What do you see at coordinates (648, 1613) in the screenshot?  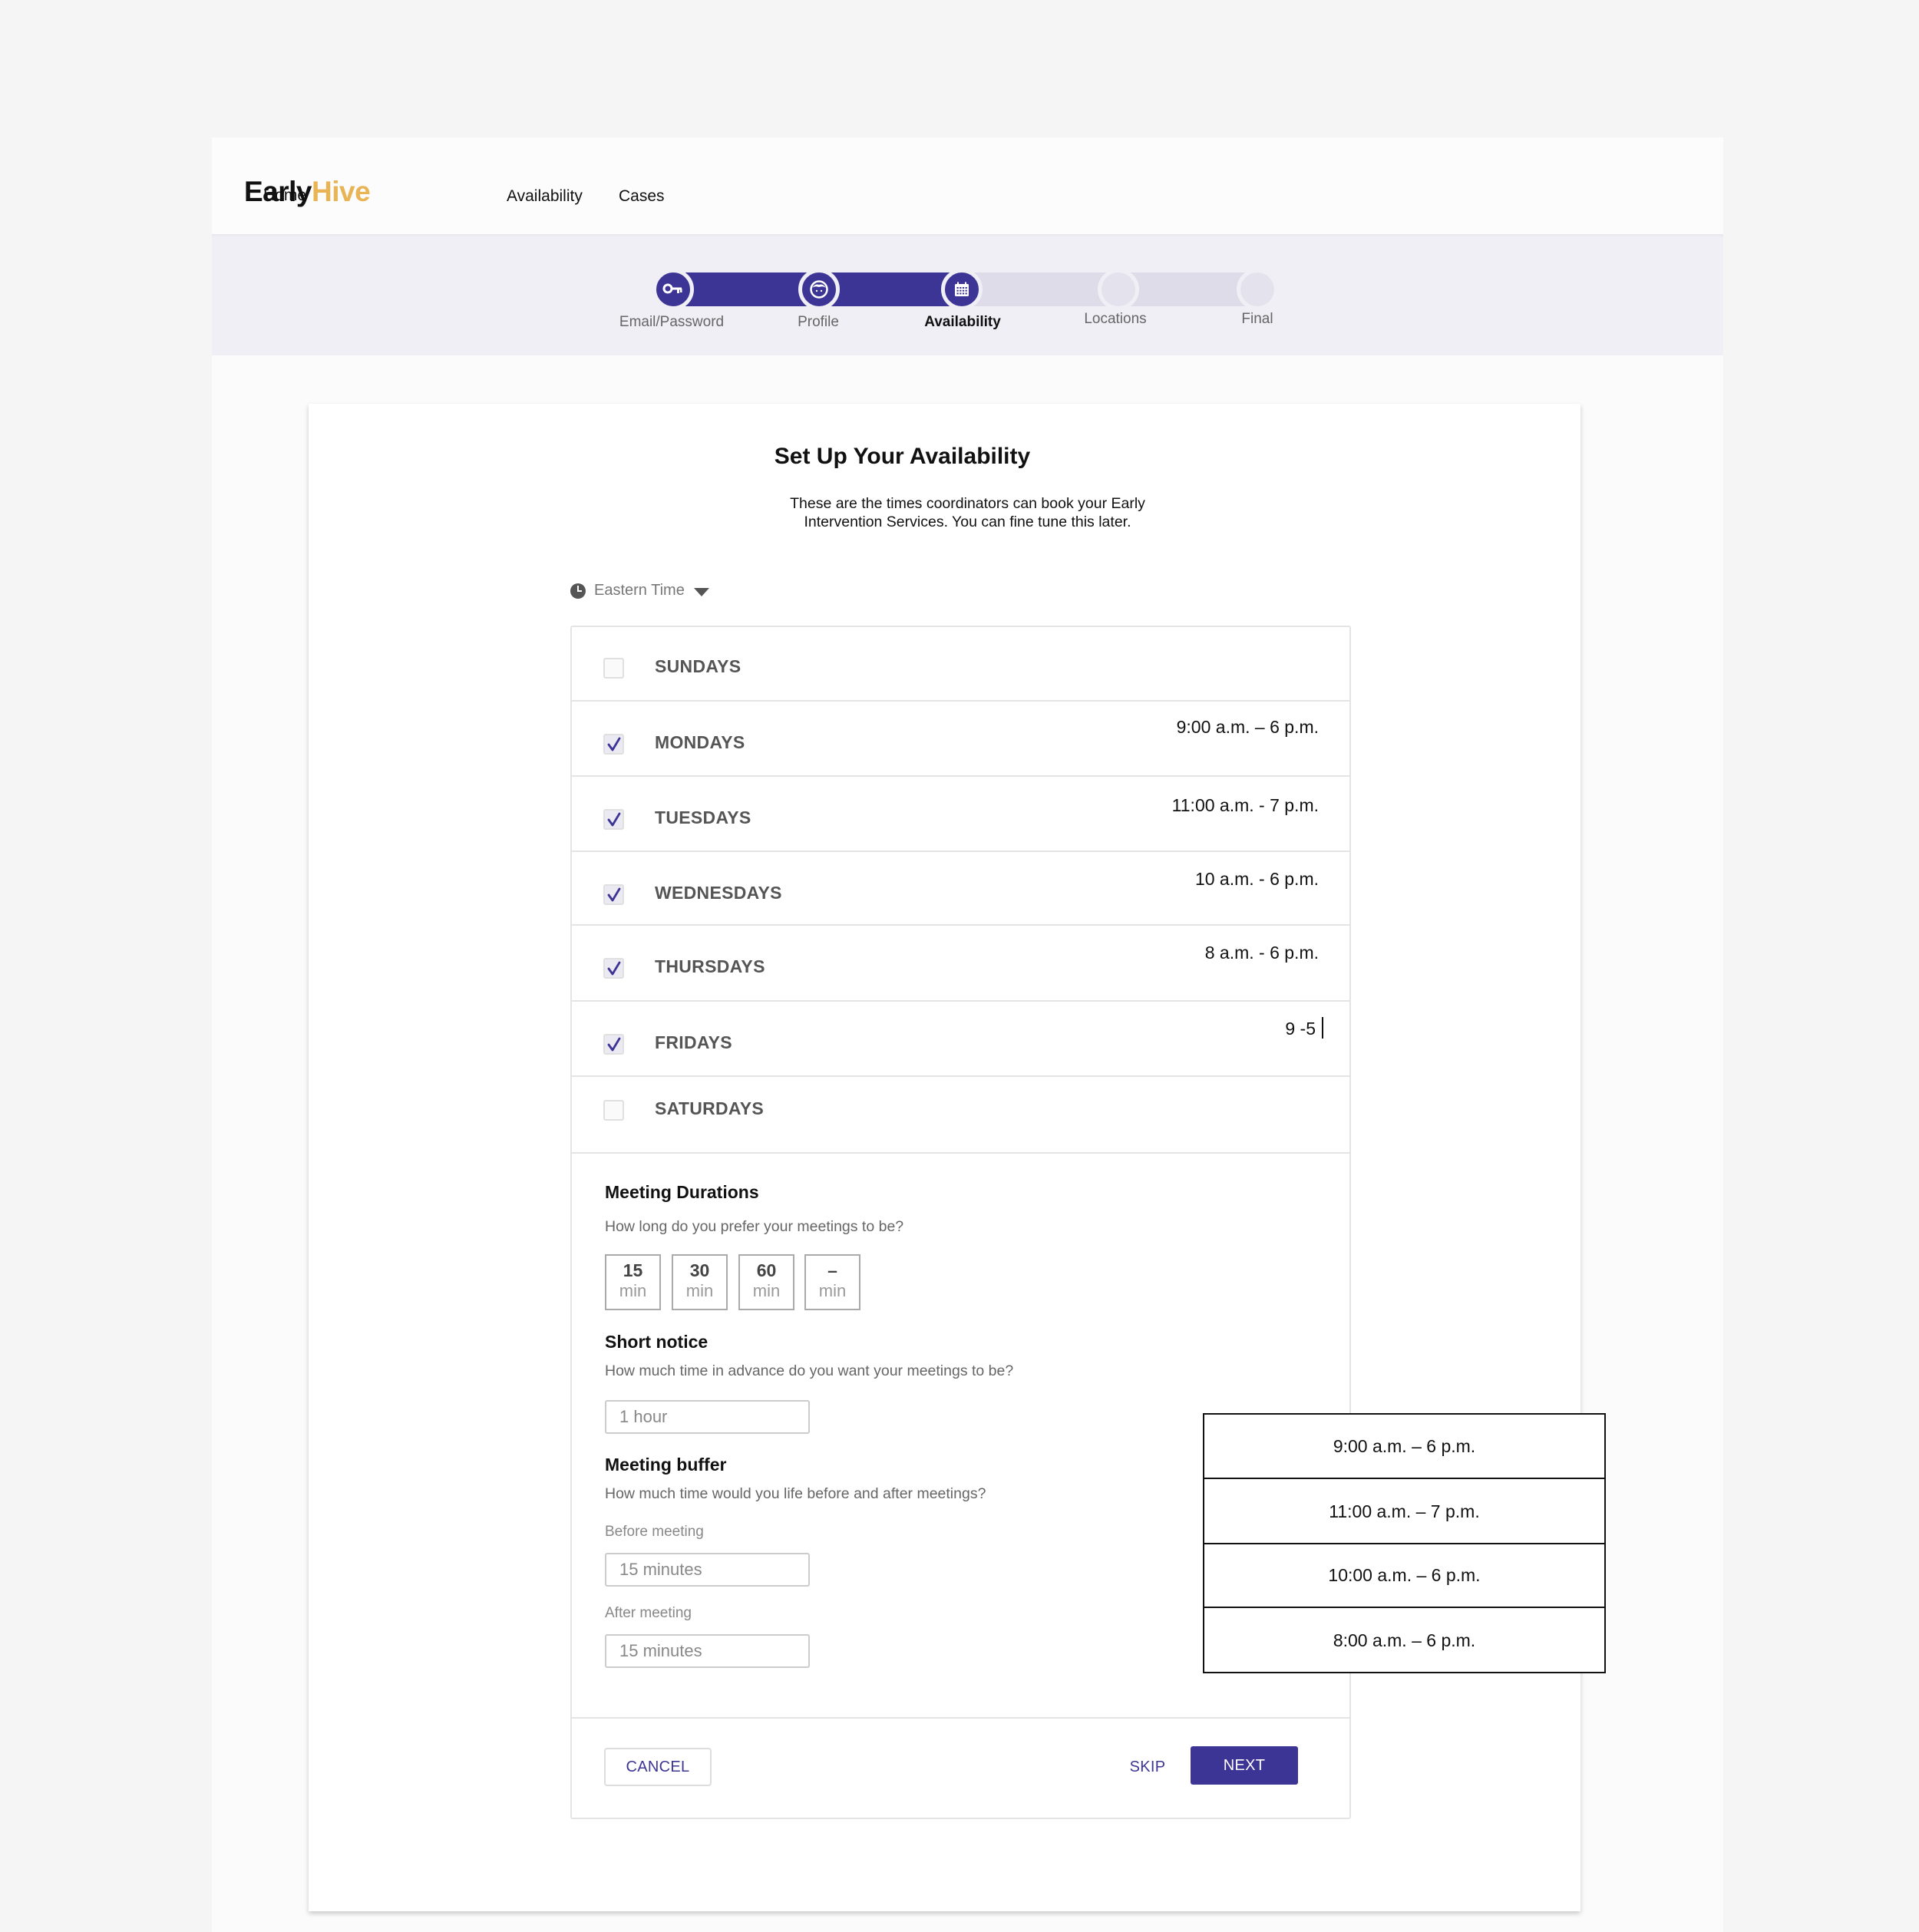 I see `after-meeting-label: After meeting` at bounding box center [648, 1613].